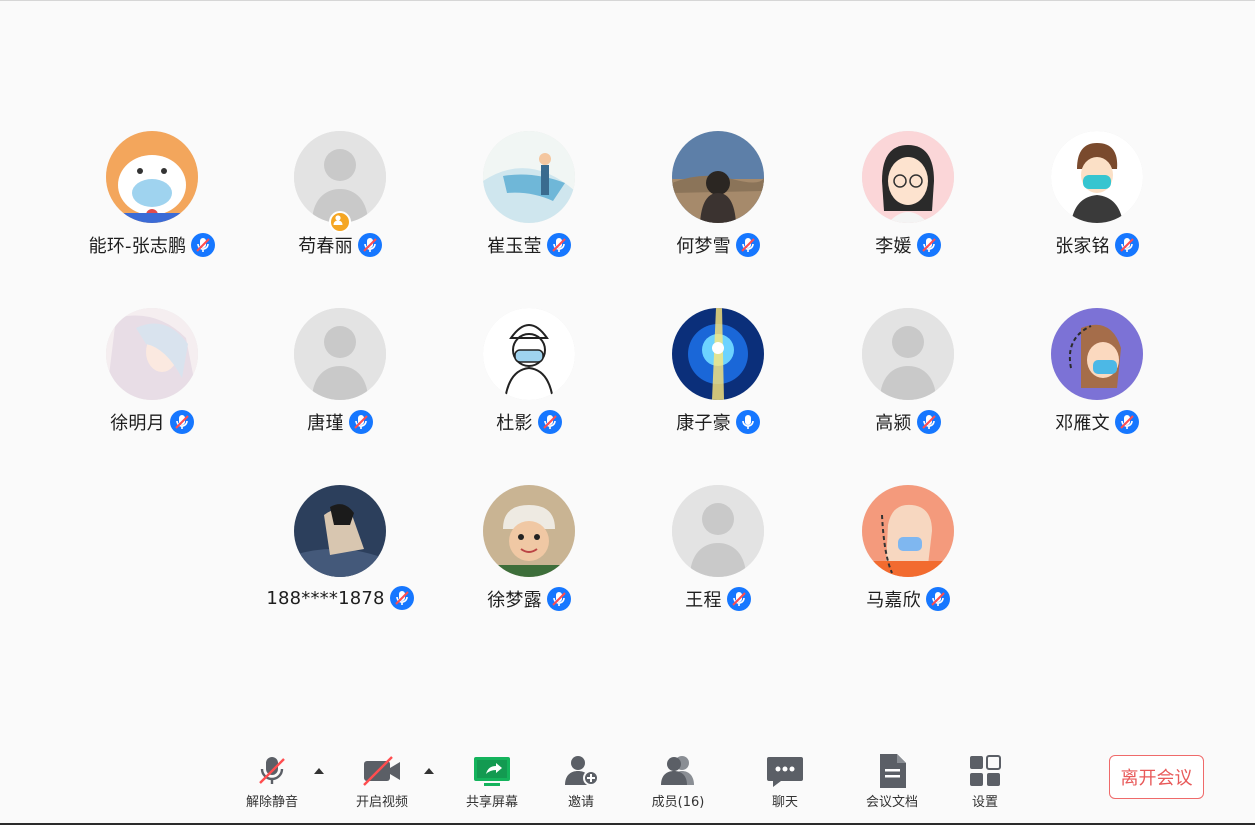 The height and width of the screenshot is (825, 1255). What do you see at coordinates (319, 767) in the screenshot?
I see `audio-options-caret-icon` at bounding box center [319, 767].